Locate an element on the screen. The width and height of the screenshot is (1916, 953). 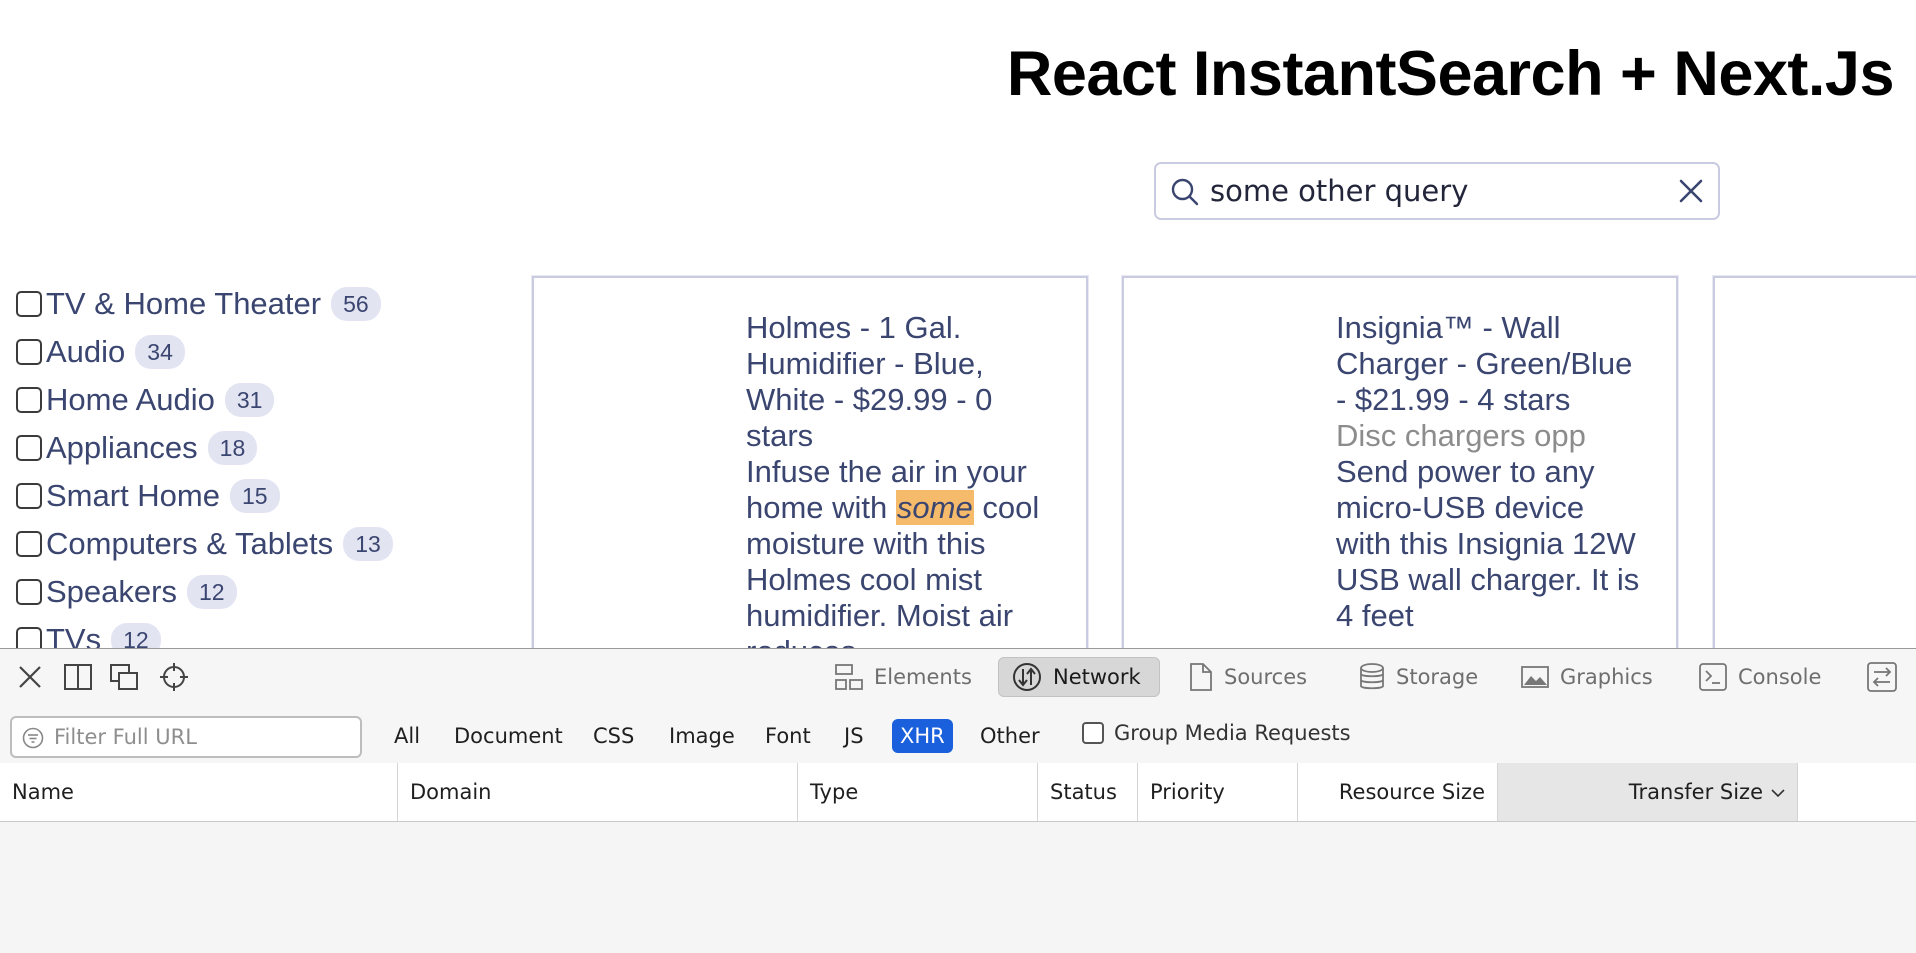
column-header-type: Type is located at coordinates (918, 792).